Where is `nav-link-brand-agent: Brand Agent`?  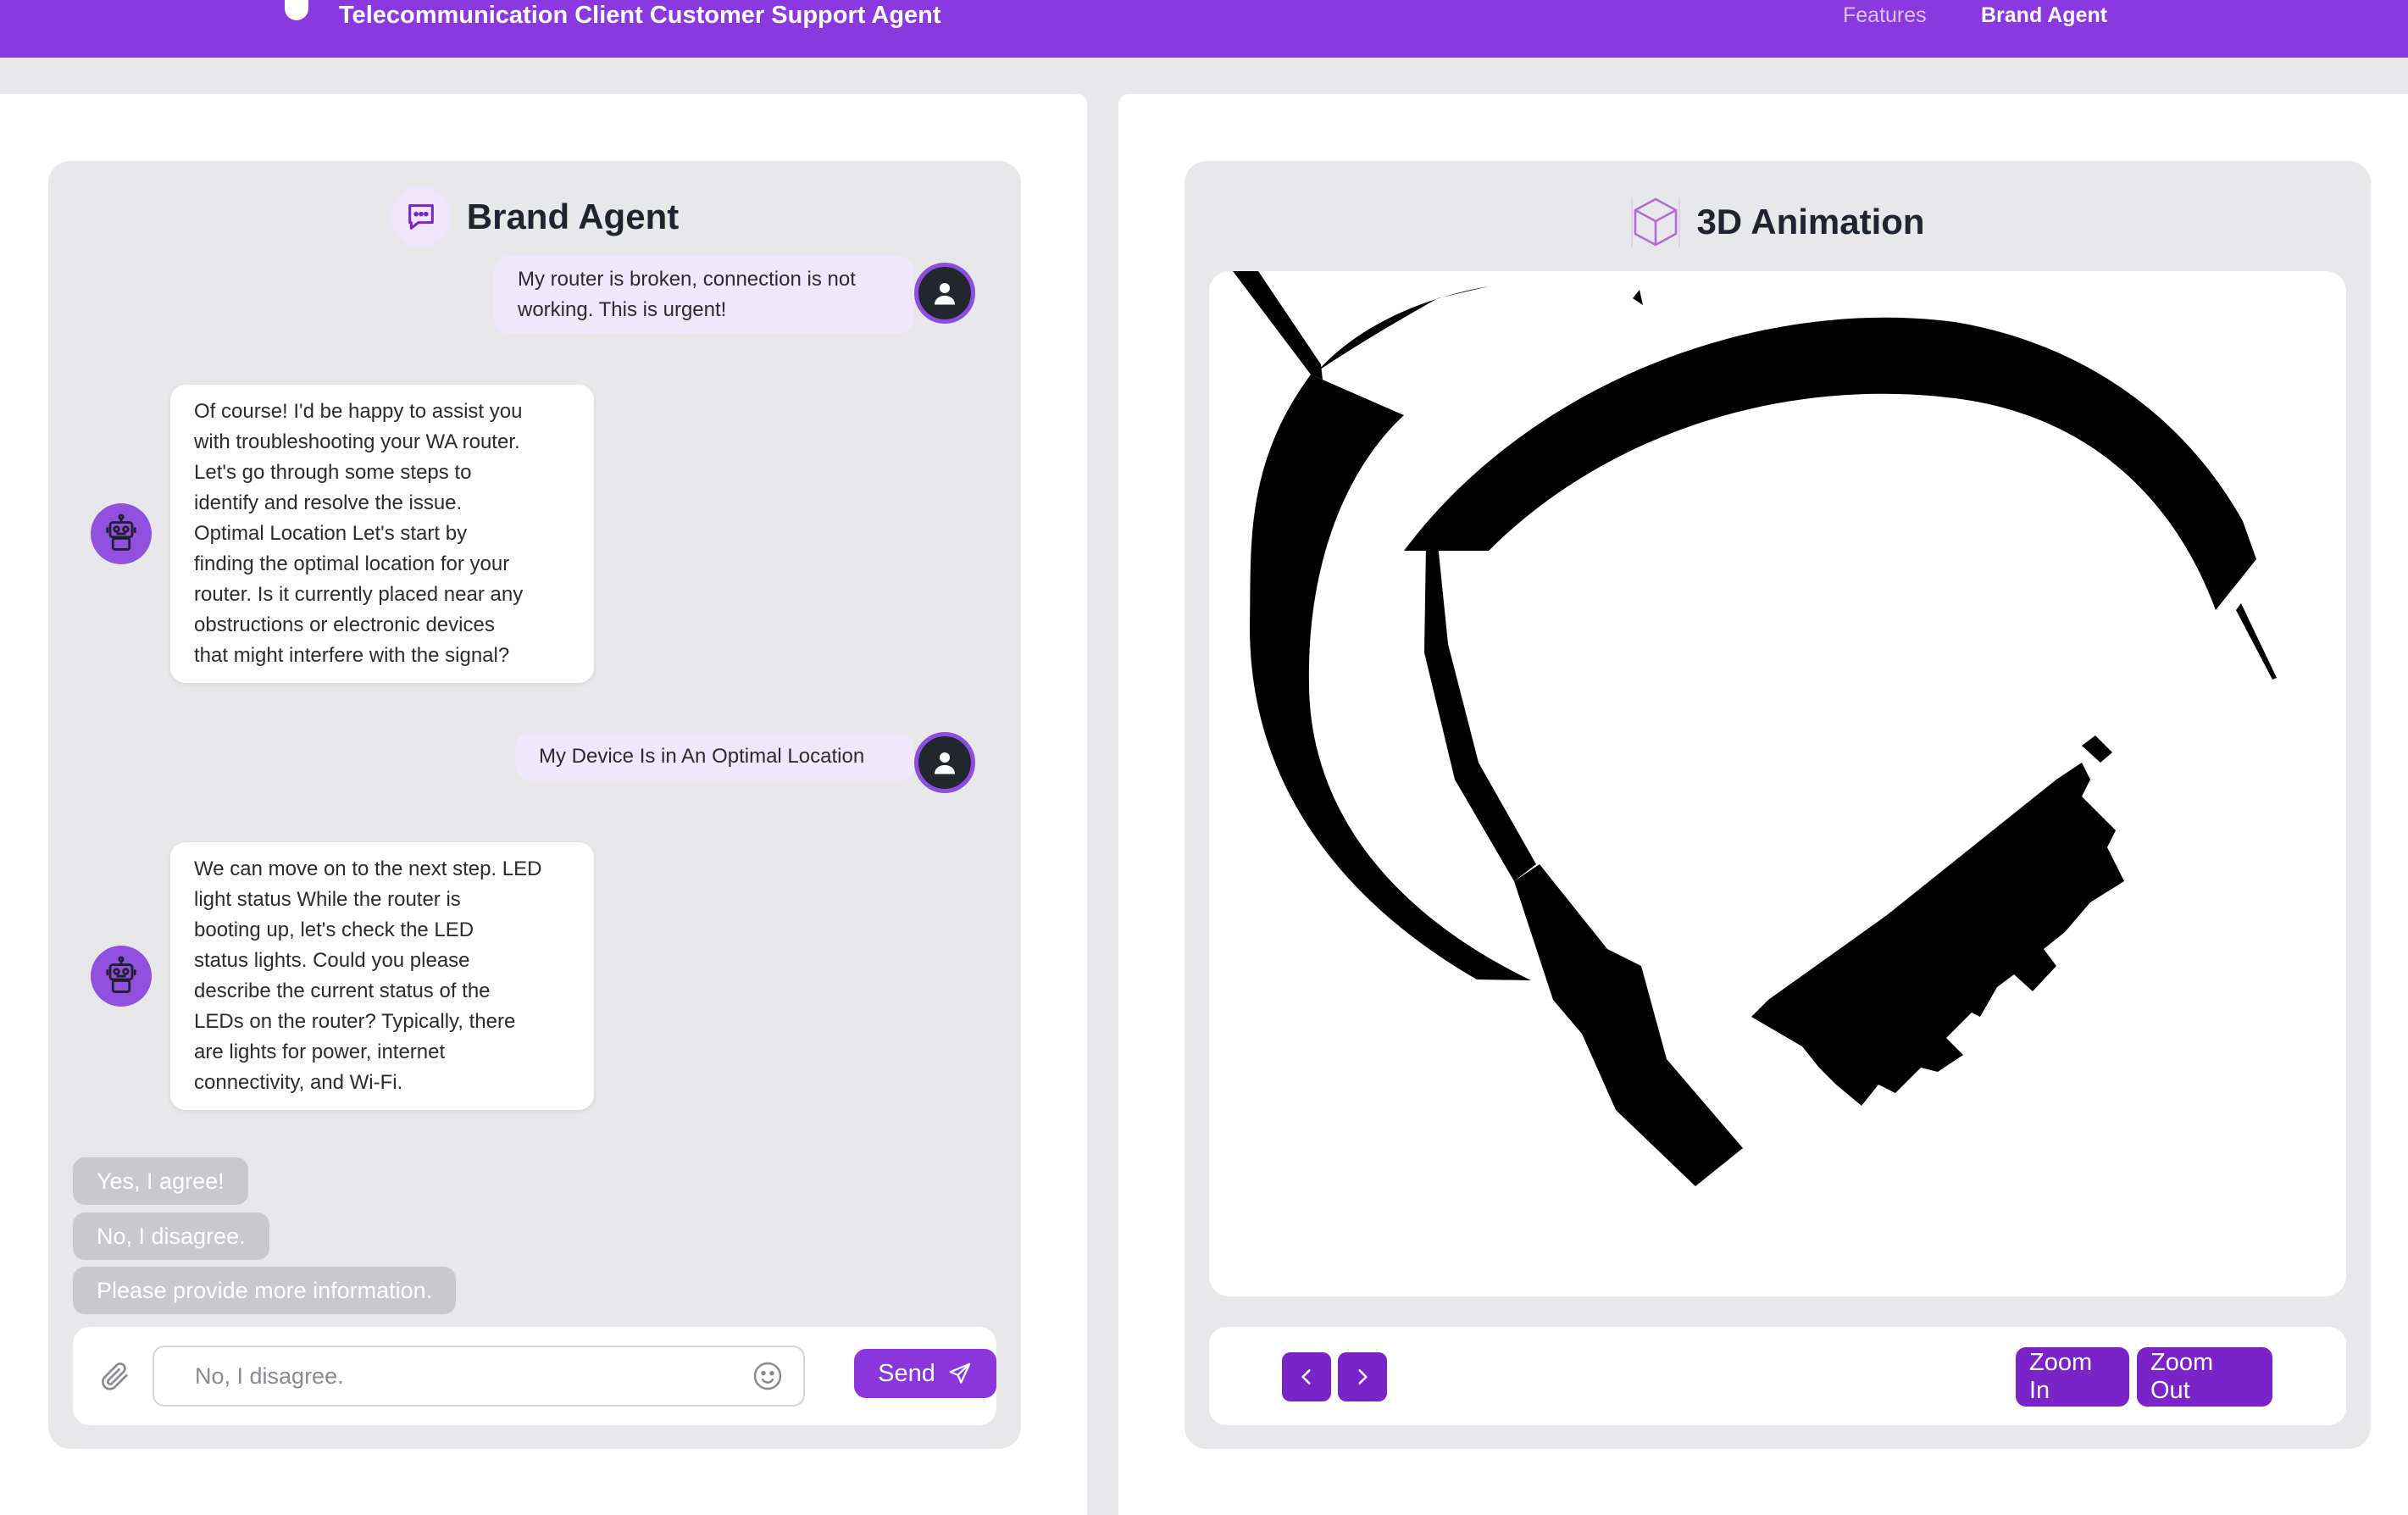 nav-link-brand-agent: Brand Agent is located at coordinates (2044, 15).